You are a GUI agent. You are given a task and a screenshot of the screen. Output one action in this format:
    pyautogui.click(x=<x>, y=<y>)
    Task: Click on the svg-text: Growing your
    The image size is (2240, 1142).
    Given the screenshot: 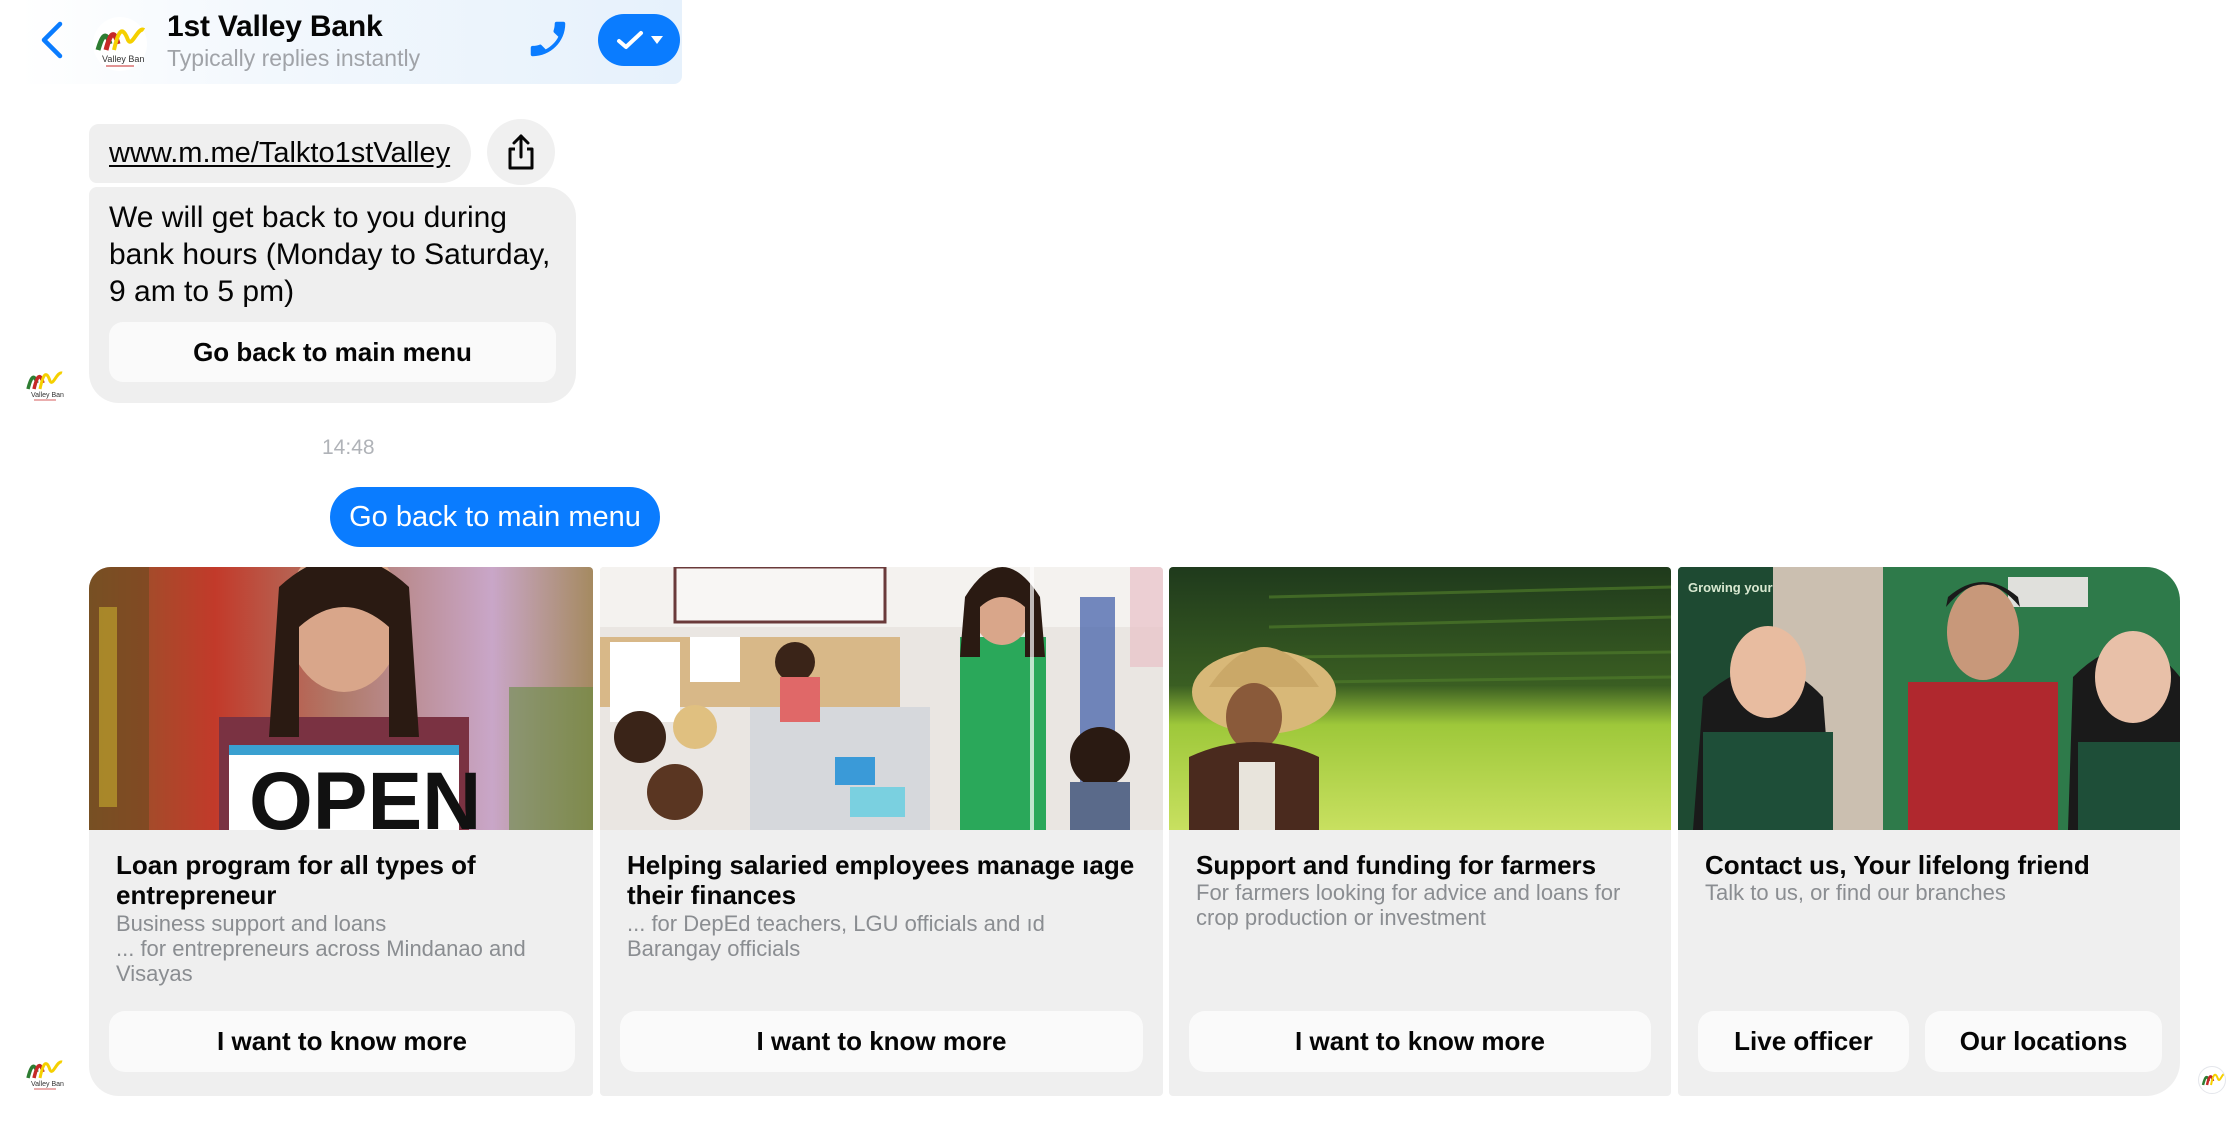 What is the action you would take?
    pyautogui.click(x=1730, y=587)
    